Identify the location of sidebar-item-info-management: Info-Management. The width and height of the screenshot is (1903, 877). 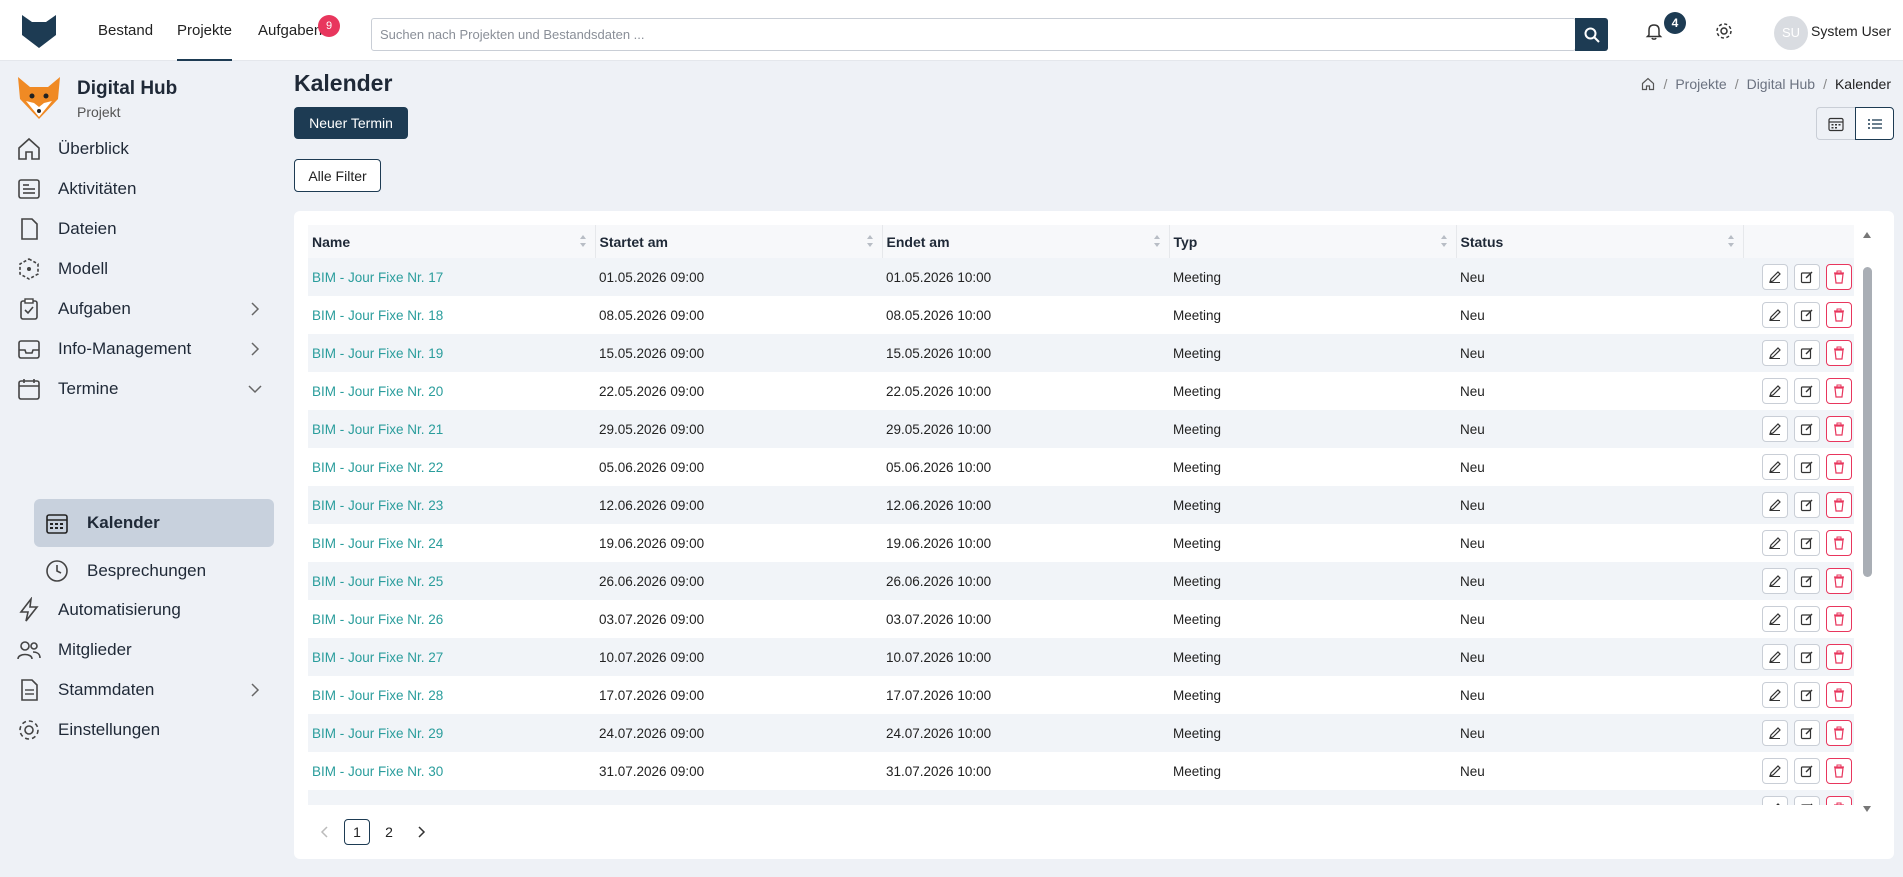
(142, 349).